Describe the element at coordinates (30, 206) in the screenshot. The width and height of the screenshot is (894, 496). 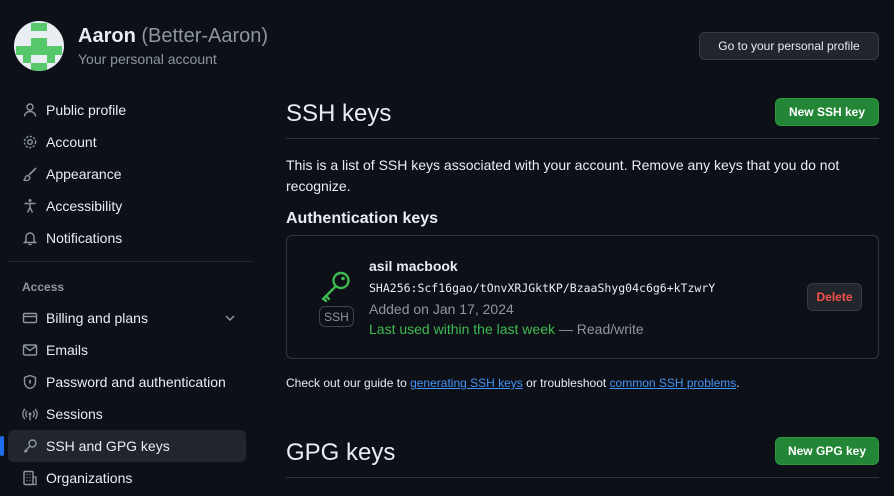
I see `accessibility-icon` at that location.